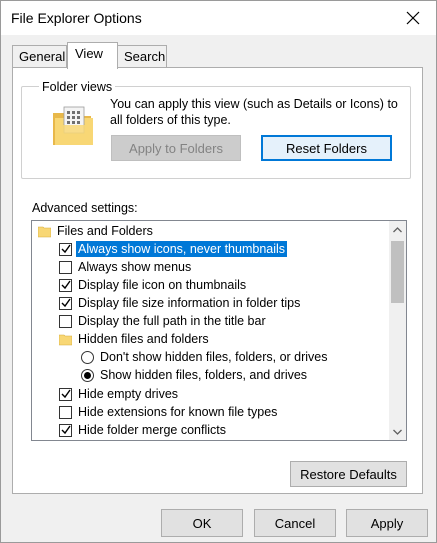 The width and height of the screenshot is (437, 543). Describe the element at coordinates (85, 208) in the screenshot. I see `advanced-settings-label: Advanced settings:` at that location.